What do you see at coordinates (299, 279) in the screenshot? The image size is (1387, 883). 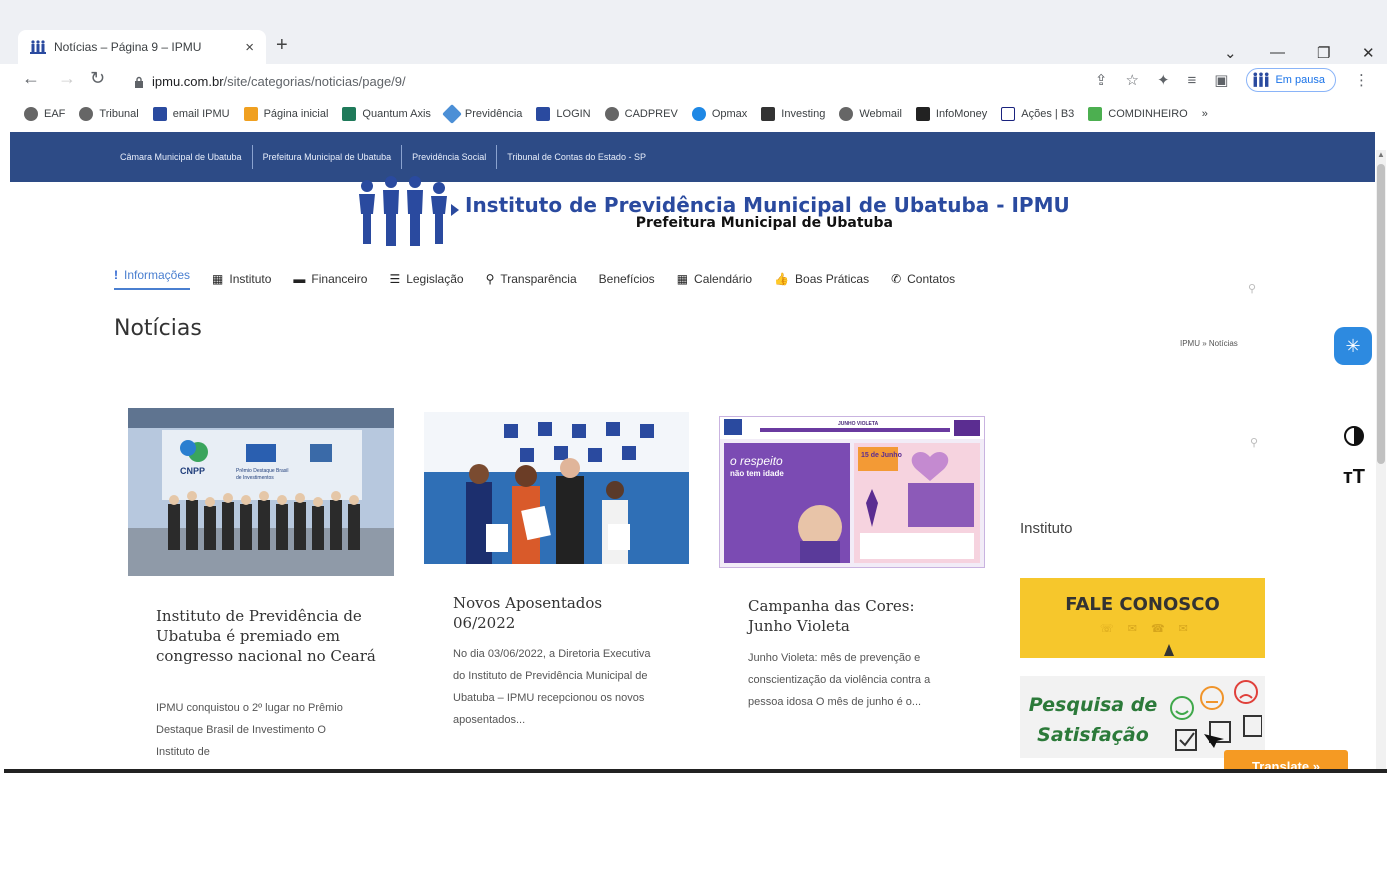 I see `money-icon: ▬` at bounding box center [299, 279].